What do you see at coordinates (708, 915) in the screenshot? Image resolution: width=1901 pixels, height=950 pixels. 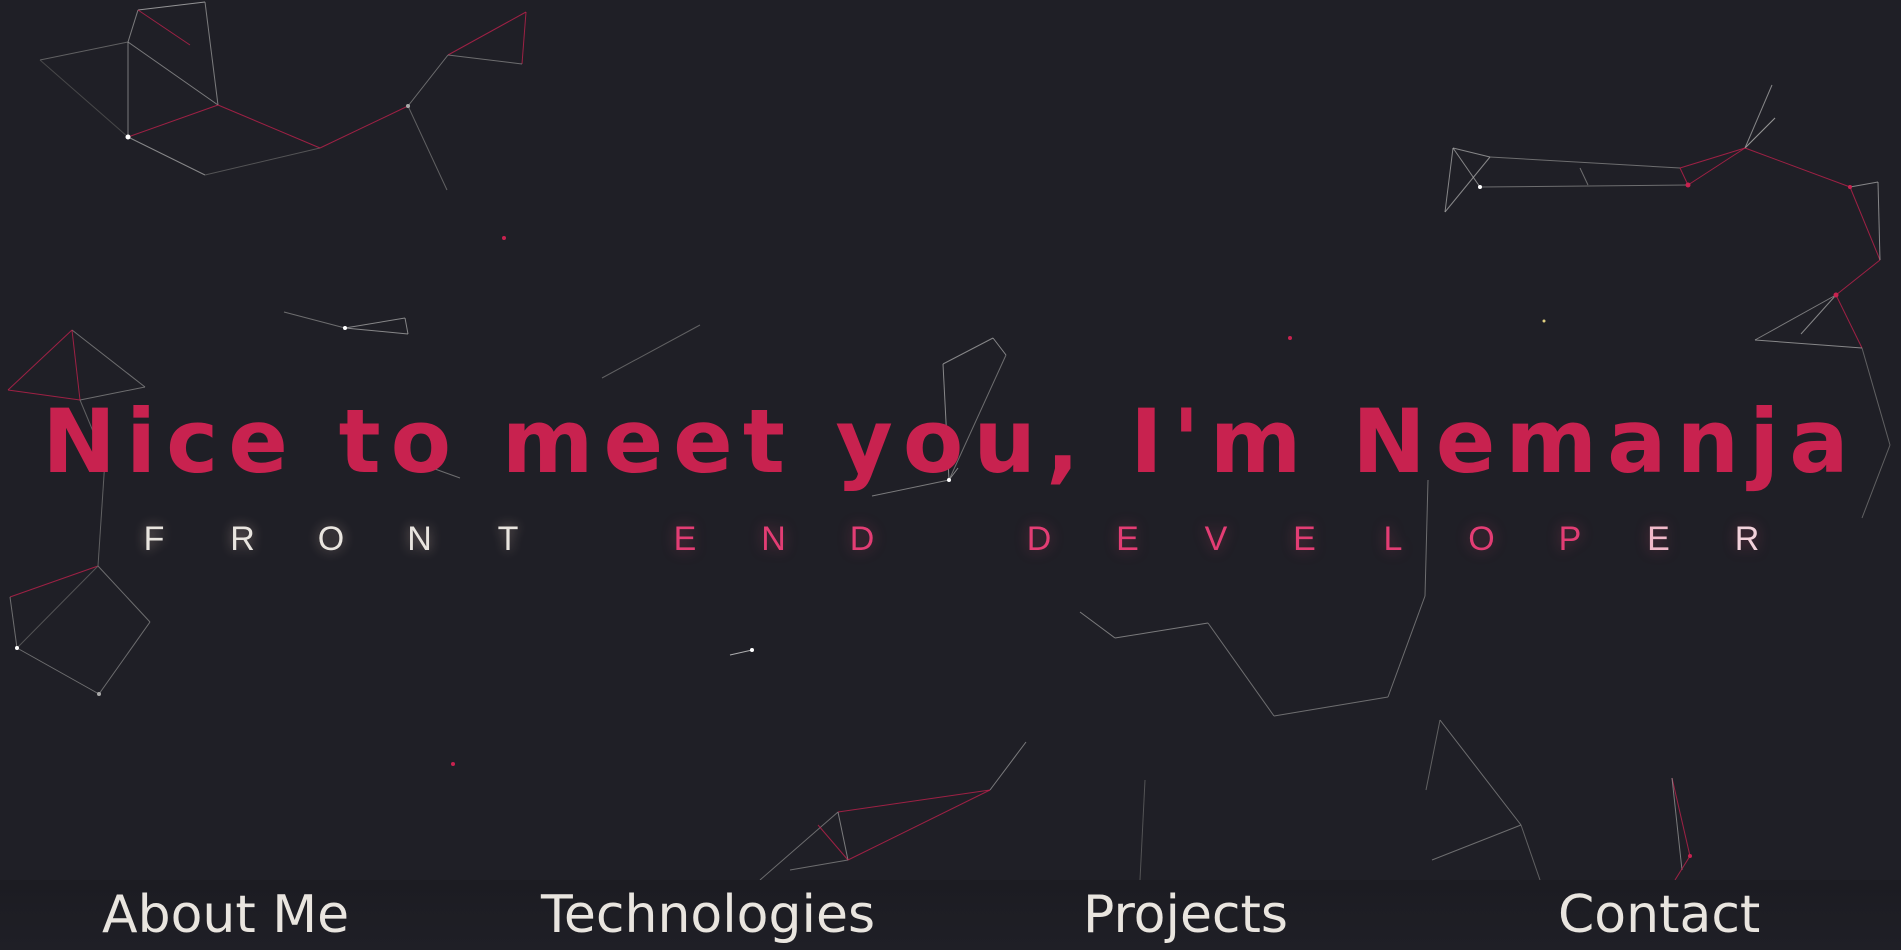 I see `nav-technologies: Technologies` at bounding box center [708, 915].